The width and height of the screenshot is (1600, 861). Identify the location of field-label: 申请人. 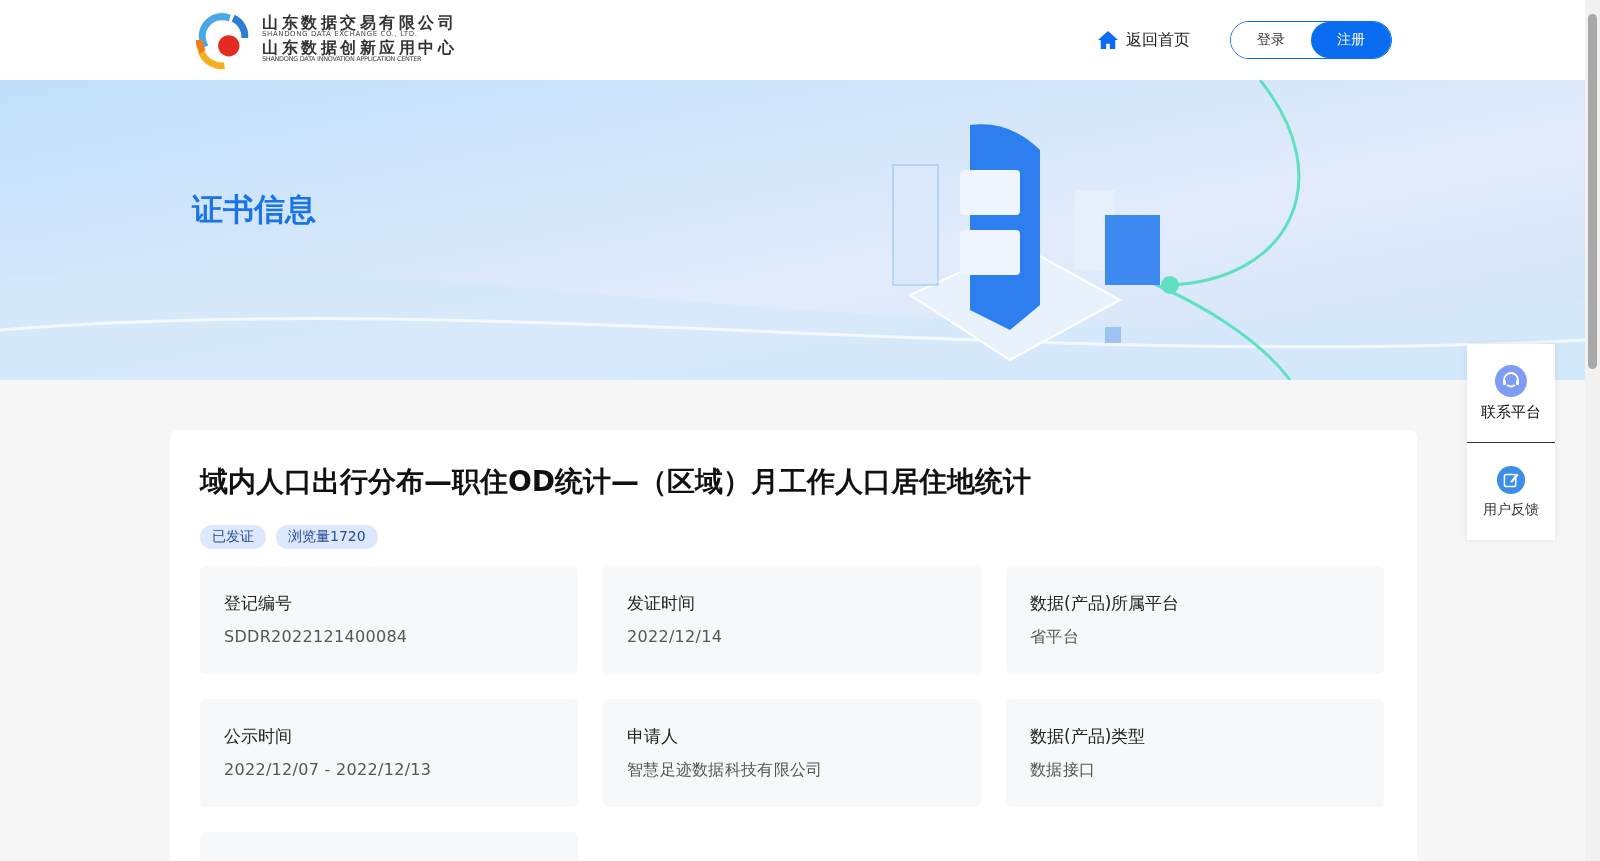
(652, 736).